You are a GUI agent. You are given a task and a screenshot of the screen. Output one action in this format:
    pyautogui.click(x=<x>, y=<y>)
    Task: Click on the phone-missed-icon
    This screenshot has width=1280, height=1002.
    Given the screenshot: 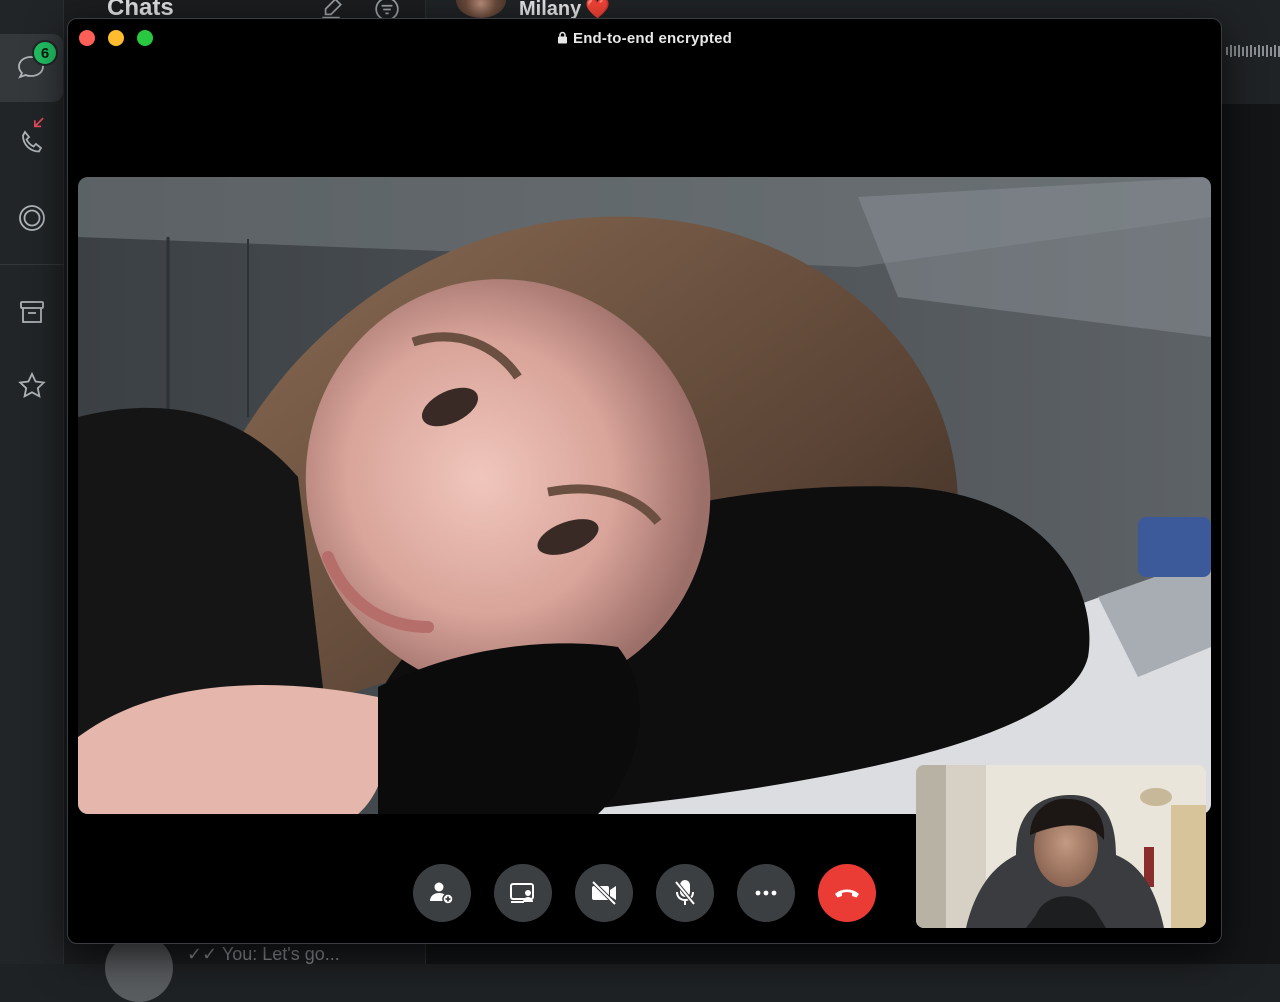 What is the action you would take?
    pyautogui.click(x=32, y=142)
    